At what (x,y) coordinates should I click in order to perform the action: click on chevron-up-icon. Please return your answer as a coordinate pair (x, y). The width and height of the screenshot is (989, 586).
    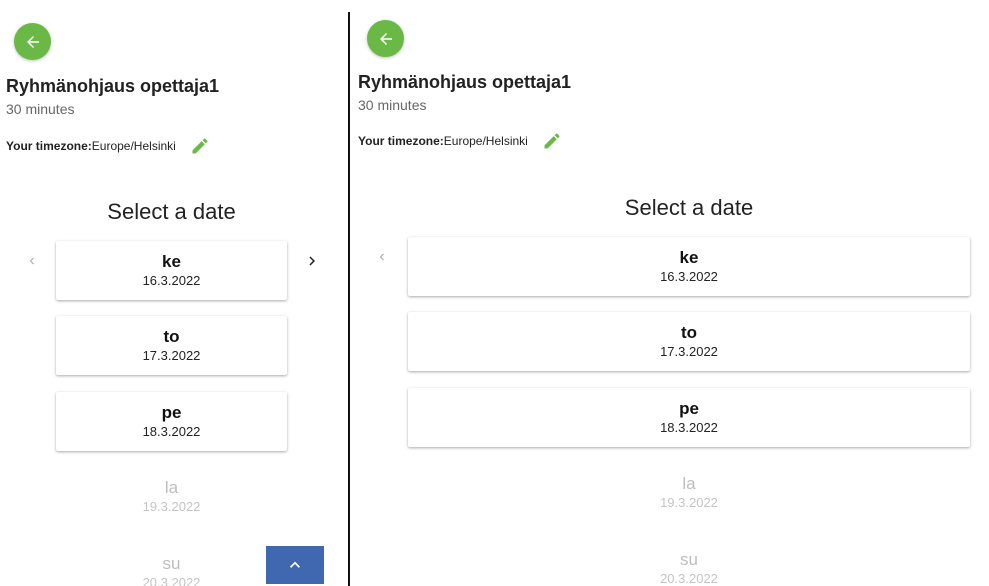
    Looking at the image, I should click on (295, 564).